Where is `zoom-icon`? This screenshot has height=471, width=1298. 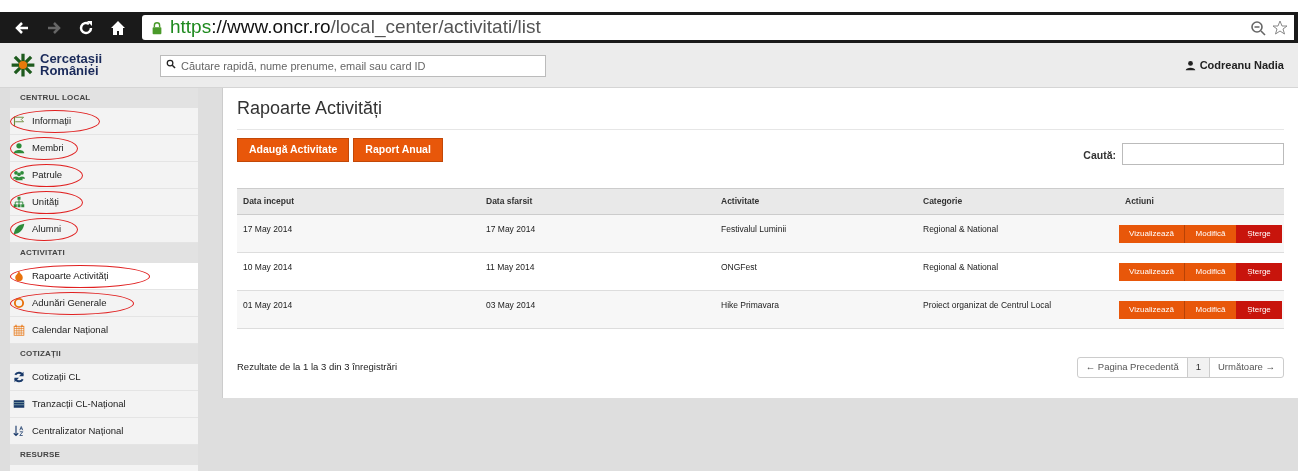 zoom-icon is located at coordinates (1258, 27).